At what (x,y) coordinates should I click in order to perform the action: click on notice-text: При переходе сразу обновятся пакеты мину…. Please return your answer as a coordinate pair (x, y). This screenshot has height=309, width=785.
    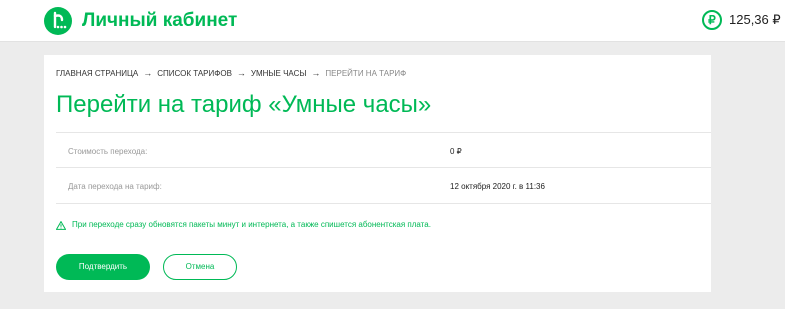
    Looking at the image, I should click on (251, 224).